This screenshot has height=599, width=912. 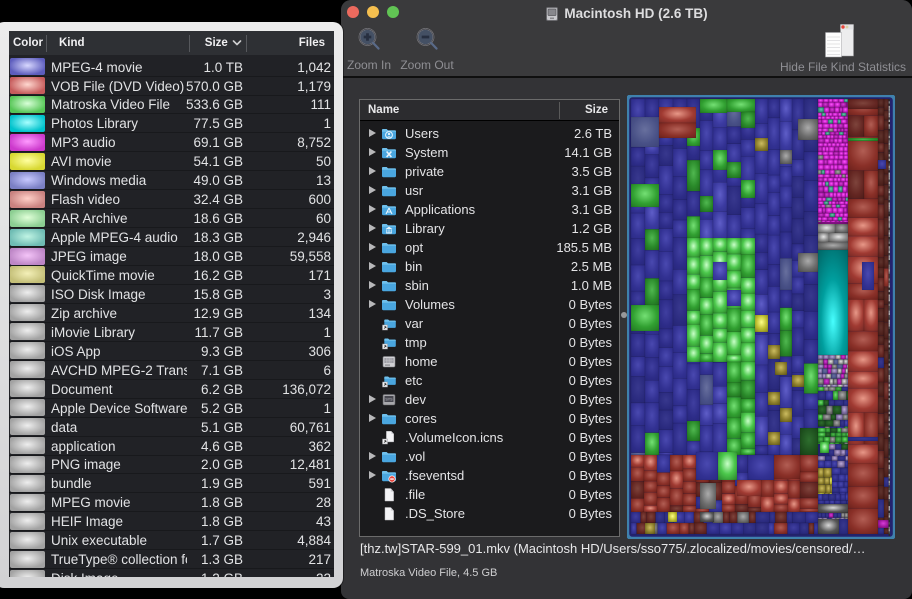 I want to click on svg-text: SYS, so click(x=389, y=399).